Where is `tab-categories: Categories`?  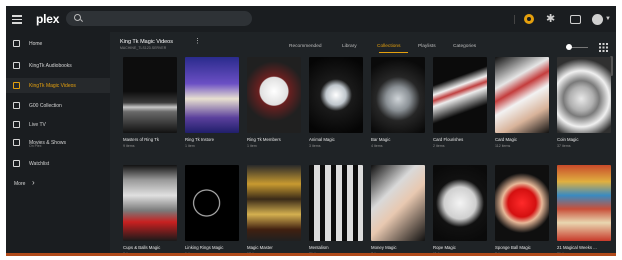
tab-categories: Categories is located at coordinates (464, 46).